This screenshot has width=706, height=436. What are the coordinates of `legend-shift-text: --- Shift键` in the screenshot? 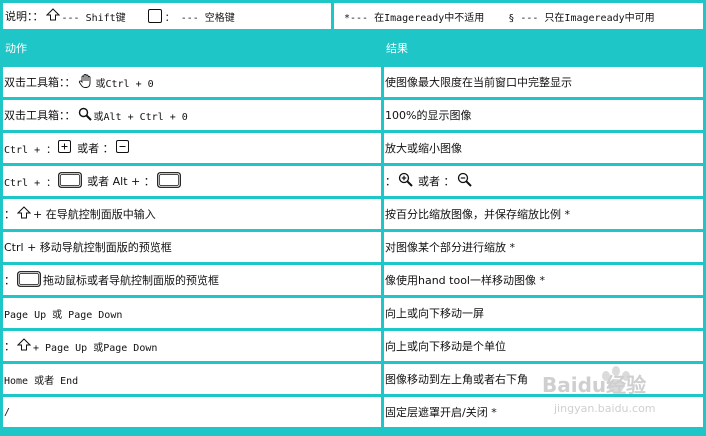 It's located at (93, 18).